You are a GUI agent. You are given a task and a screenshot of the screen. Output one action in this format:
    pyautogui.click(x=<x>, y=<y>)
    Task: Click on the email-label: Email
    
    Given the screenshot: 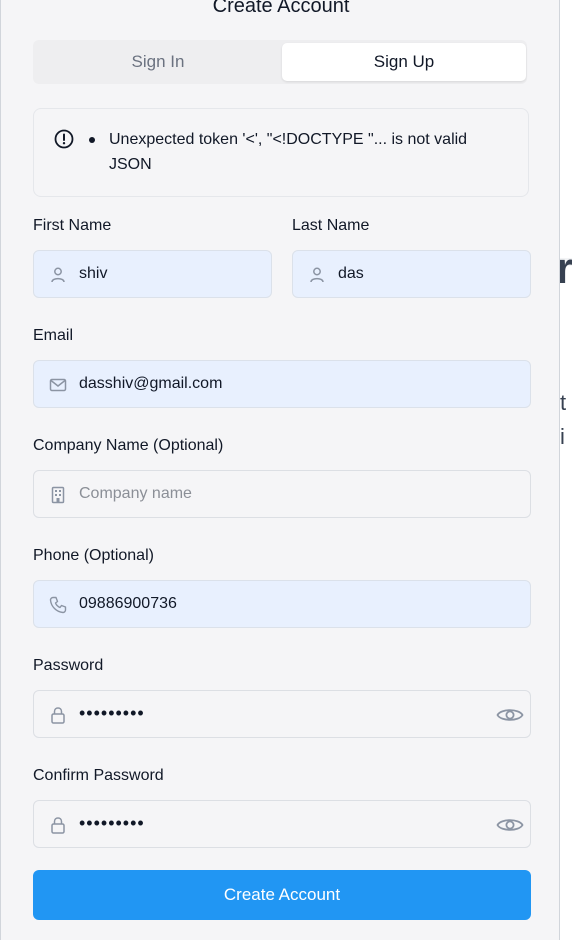 What is the action you would take?
    pyautogui.click(x=53, y=335)
    